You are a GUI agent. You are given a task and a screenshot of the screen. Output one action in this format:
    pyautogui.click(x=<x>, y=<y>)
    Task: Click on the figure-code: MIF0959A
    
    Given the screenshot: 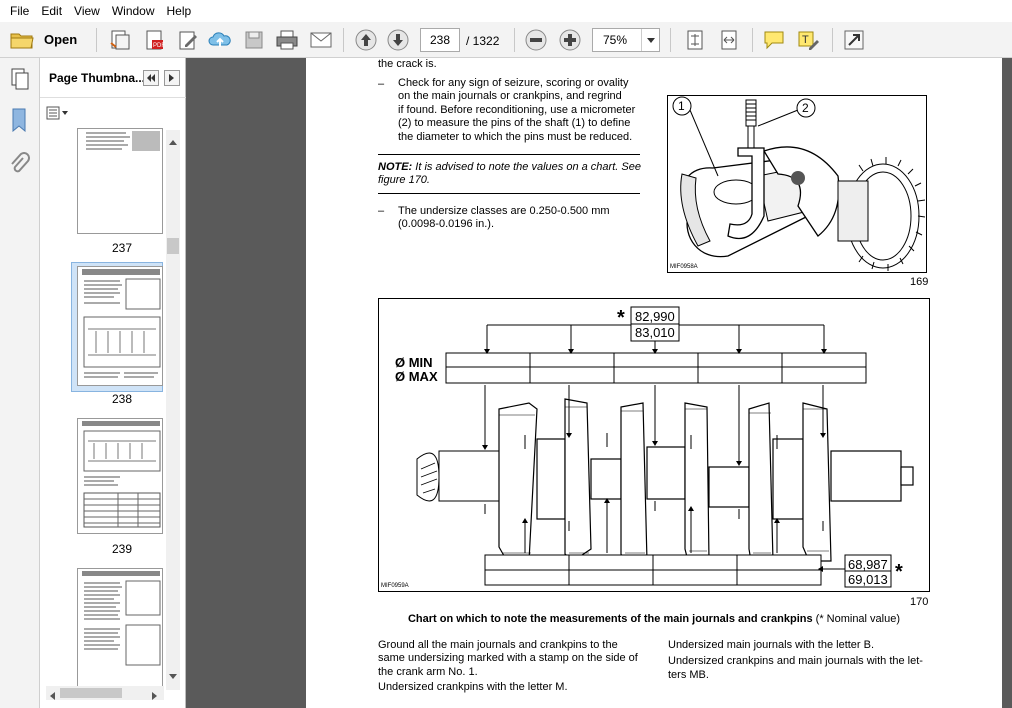 What is the action you would take?
    pyautogui.click(x=395, y=586)
    